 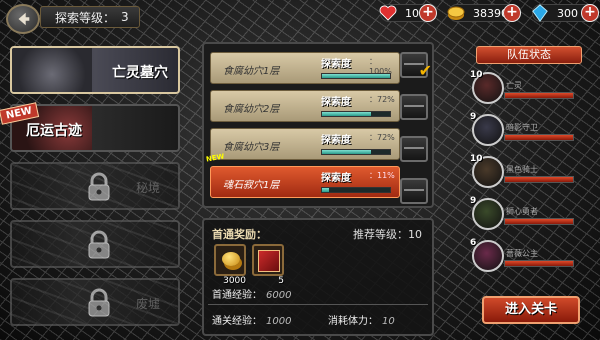 I want to click on treasure-chest-icon: ✔, so click(x=416, y=66).